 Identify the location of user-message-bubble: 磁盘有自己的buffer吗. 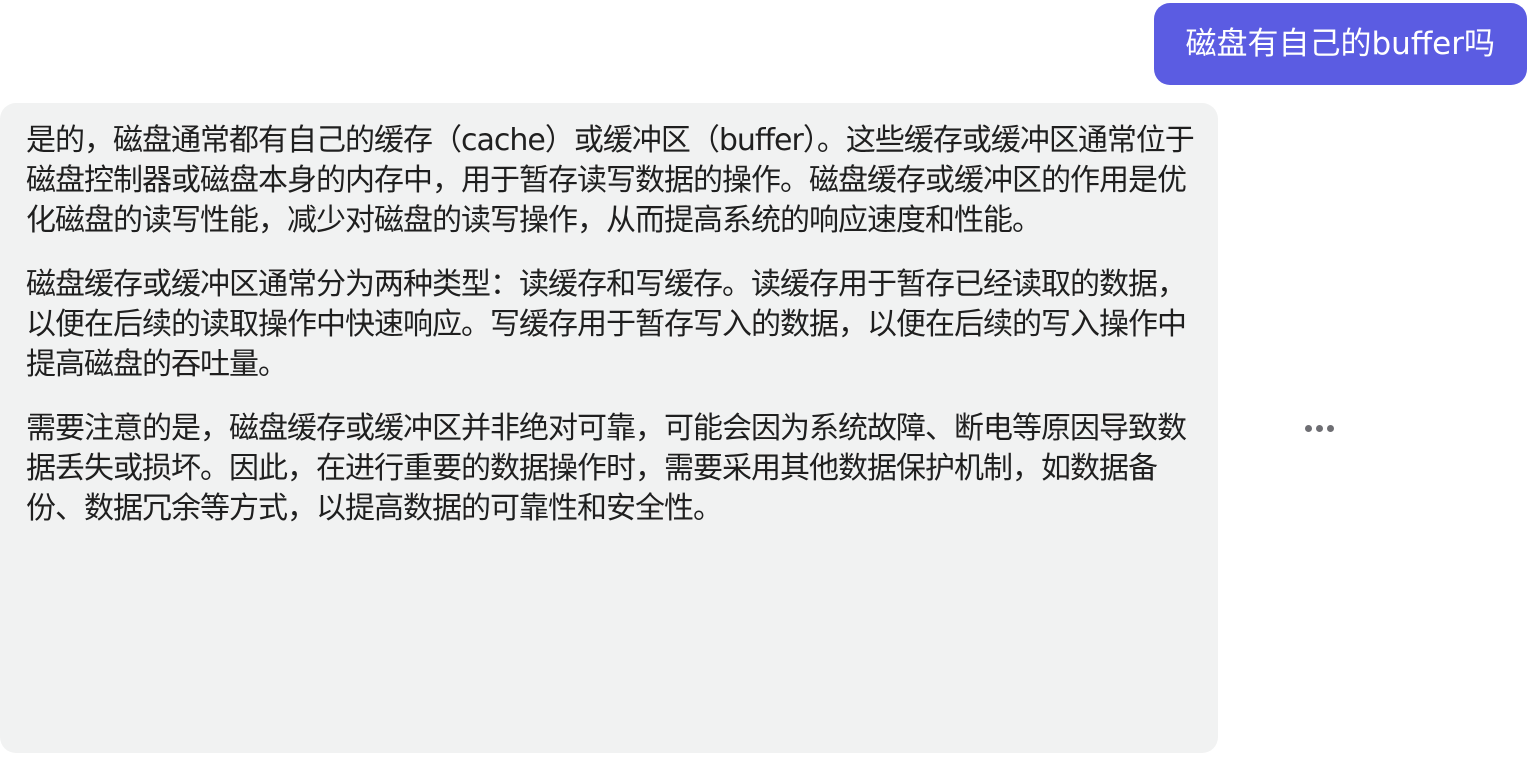
(1340, 44).